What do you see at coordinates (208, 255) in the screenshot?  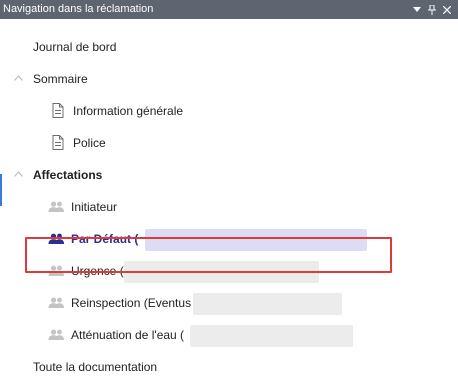 I see `highlight-box` at bounding box center [208, 255].